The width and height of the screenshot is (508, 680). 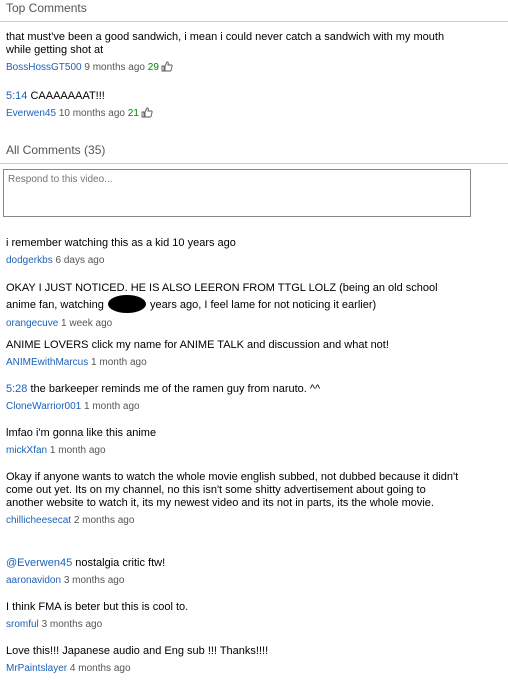 What do you see at coordinates (100, 668) in the screenshot?
I see `comment-time: 4 months ago` at bounding box center [100, 668].